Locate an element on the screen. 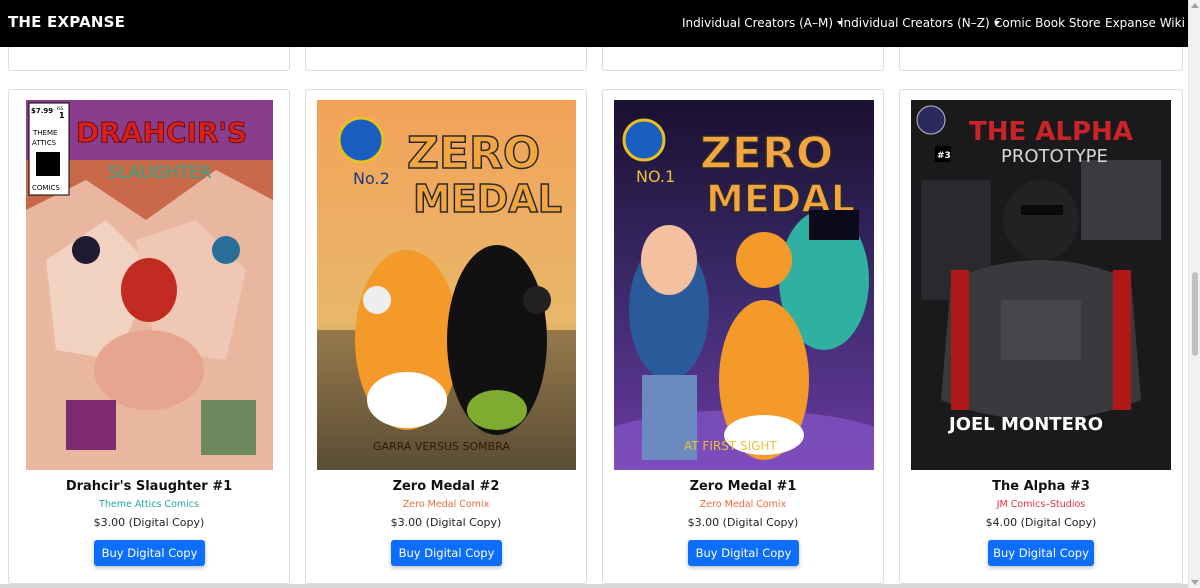 This screenshot has width=1200, height=588. cover-caption: GARRA VERSUS SOMBRA is located at coordinates (441, 446).